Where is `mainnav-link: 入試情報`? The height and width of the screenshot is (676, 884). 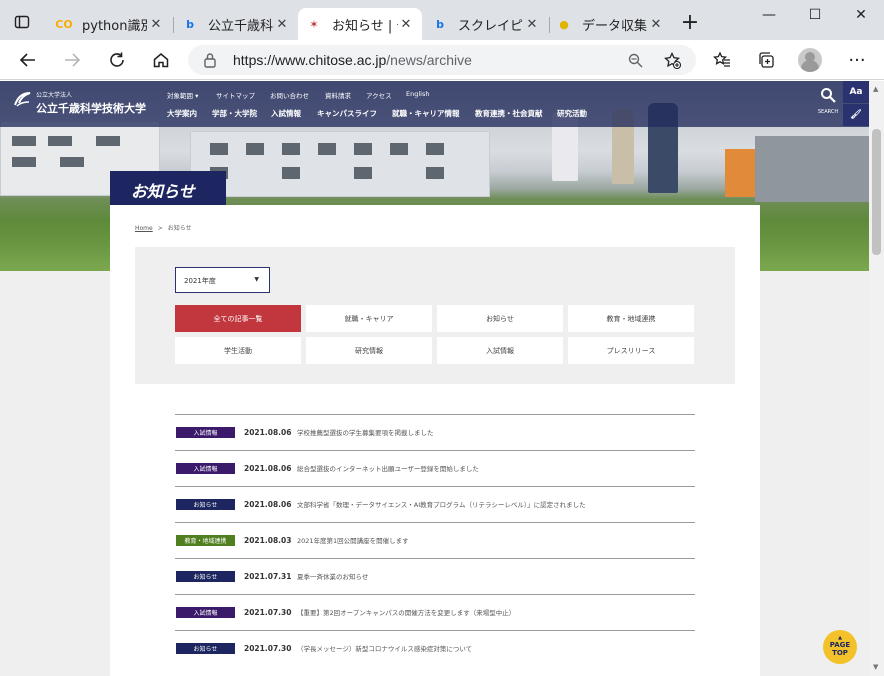
mainnav-link: 入試情報 is located at coordinates (286, 113).